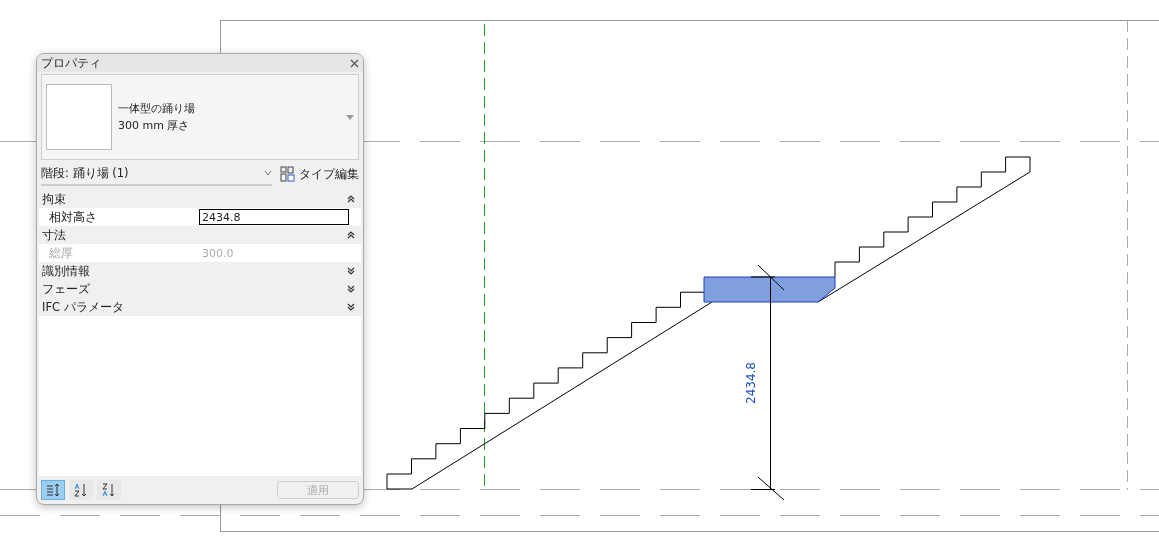 This screenshot has height=554, width=1159. Describe the element at coordinates (354, 63) in the screenshot. I see `close-icon` at that location.